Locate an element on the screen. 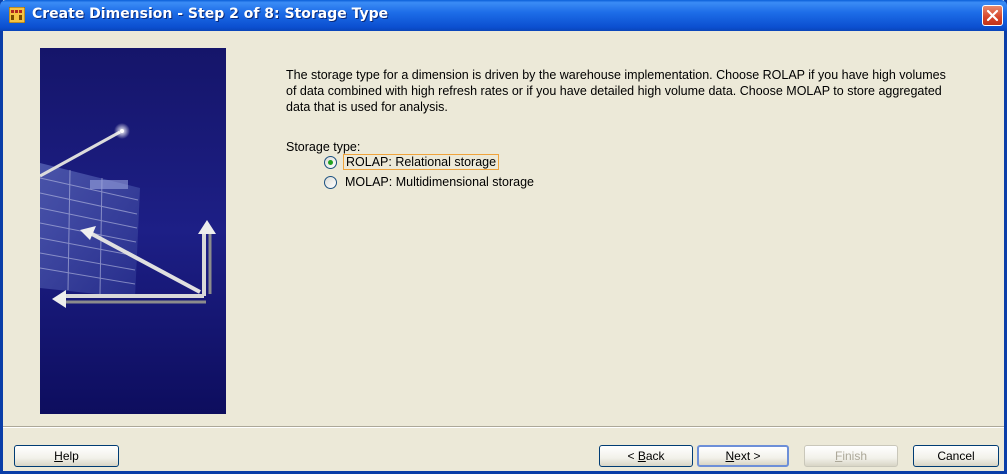 Image resolution: width=1007 pixels, height=474 pixels. cancel-button: Cancel is located at coordinates (956, 456).